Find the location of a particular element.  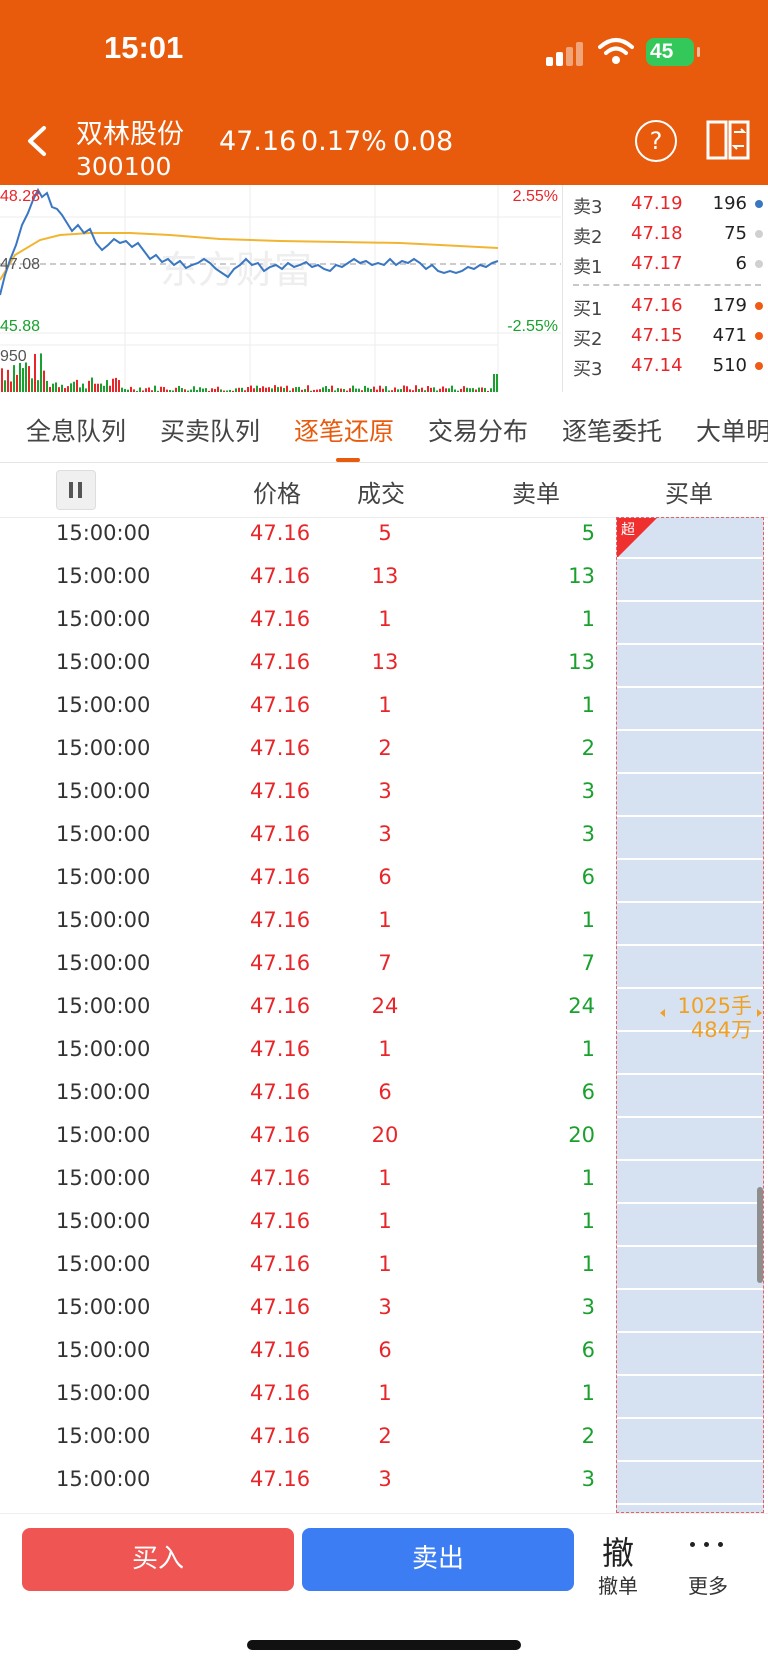

tick-row: 15:00:00 47.16 13 13 is located at coordinates (307, 577).